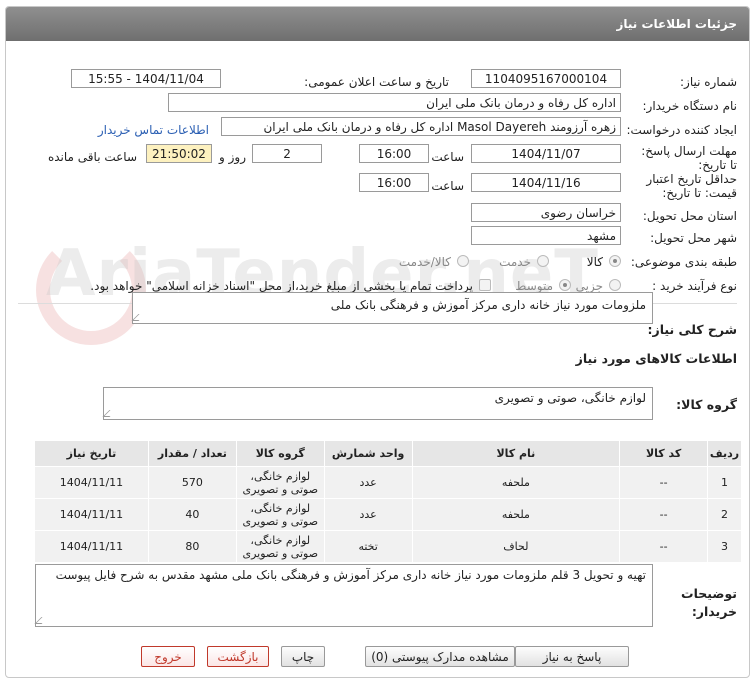  Describe the element at coordinates (192, 482) in the screenshot. I see `cell-qty: 570` at that location.